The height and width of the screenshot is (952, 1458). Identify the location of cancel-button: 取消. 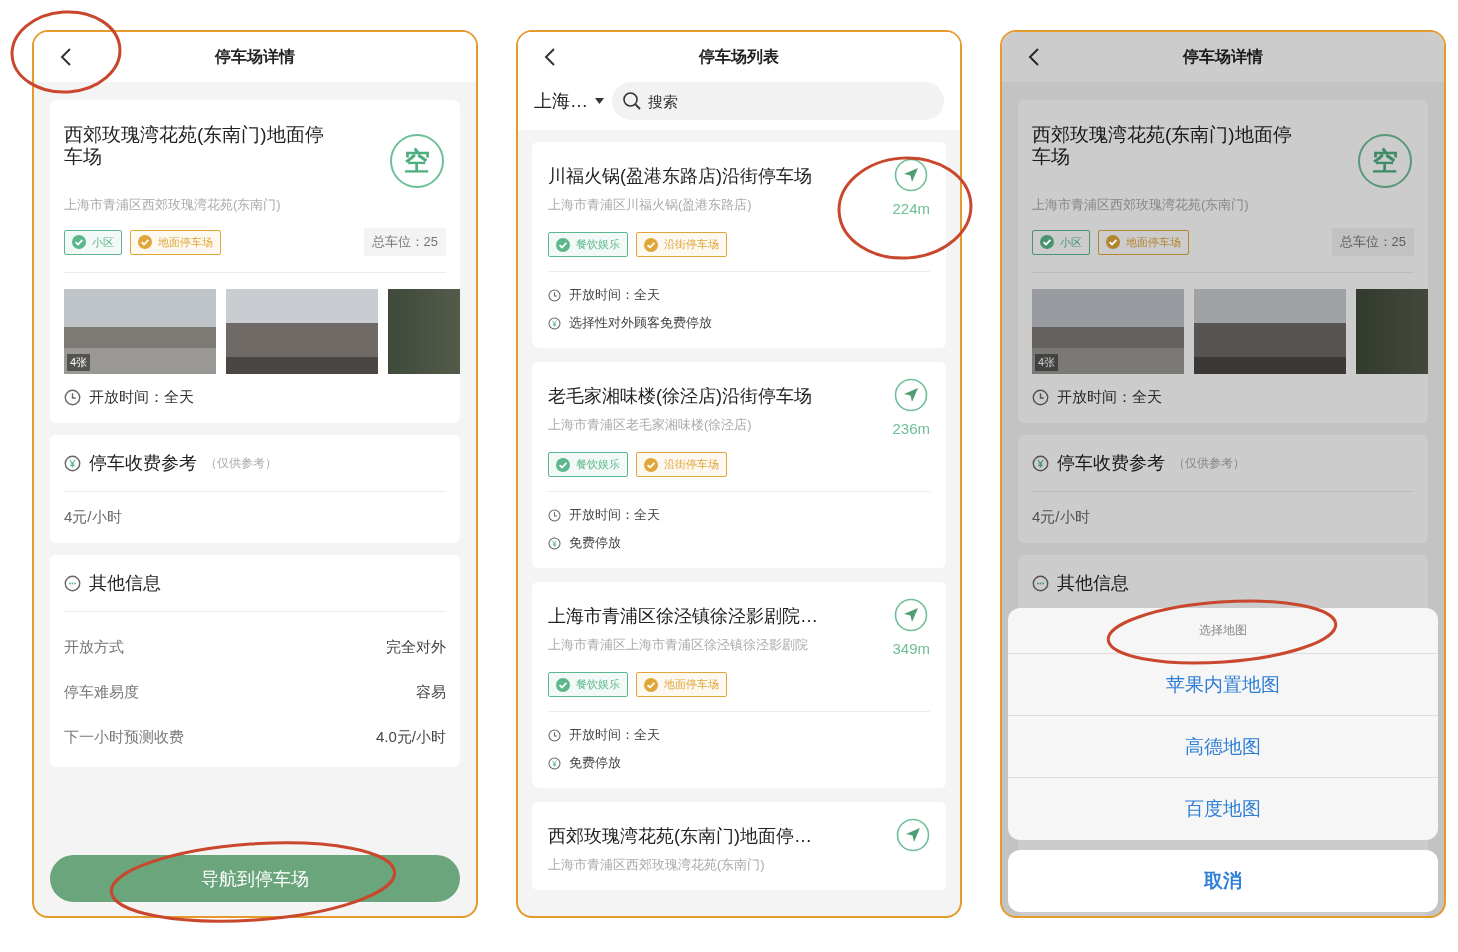
(1223, 881).